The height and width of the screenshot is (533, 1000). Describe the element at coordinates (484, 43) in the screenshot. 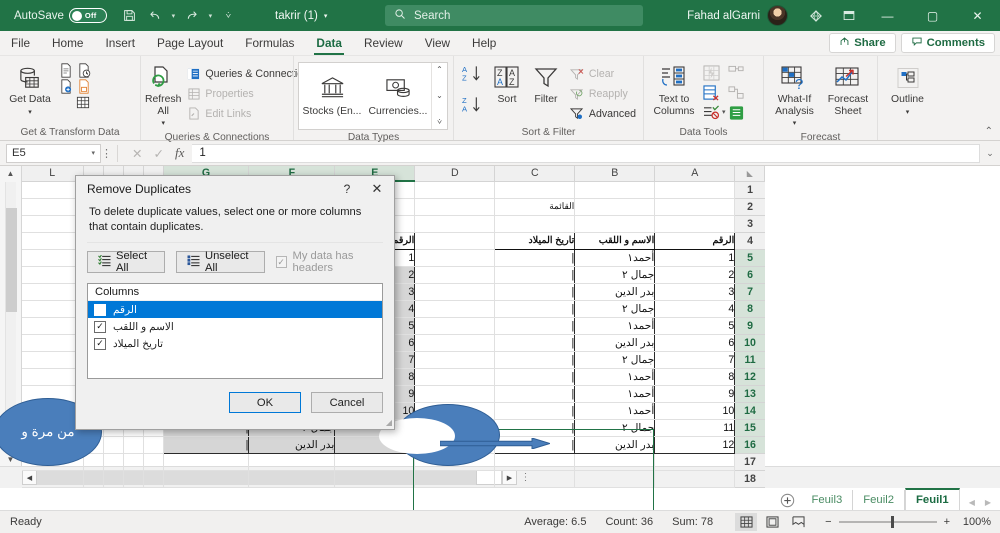

I see `tab-help: Help` at that location.